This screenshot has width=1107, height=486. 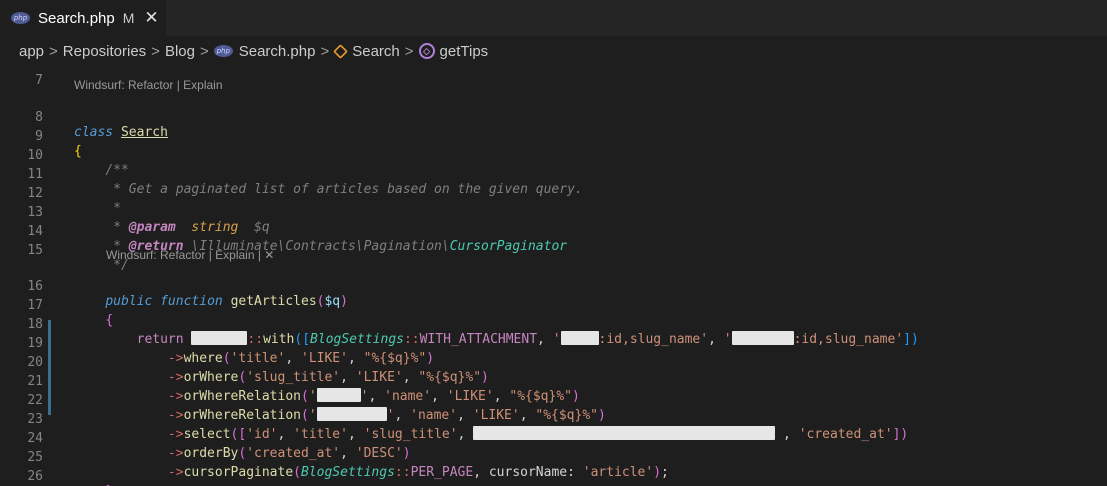 I want to click on breadcrumb-class-label: Search, so click(x=376, y=51).